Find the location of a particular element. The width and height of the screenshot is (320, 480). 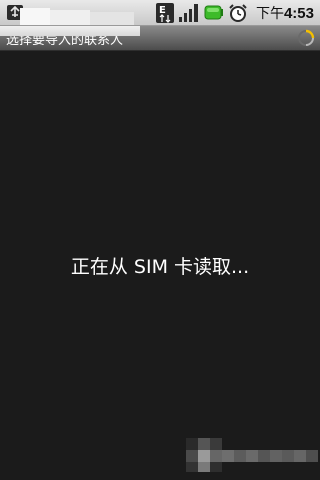

alarm-clock-icon is located at coordinates (238, 13).